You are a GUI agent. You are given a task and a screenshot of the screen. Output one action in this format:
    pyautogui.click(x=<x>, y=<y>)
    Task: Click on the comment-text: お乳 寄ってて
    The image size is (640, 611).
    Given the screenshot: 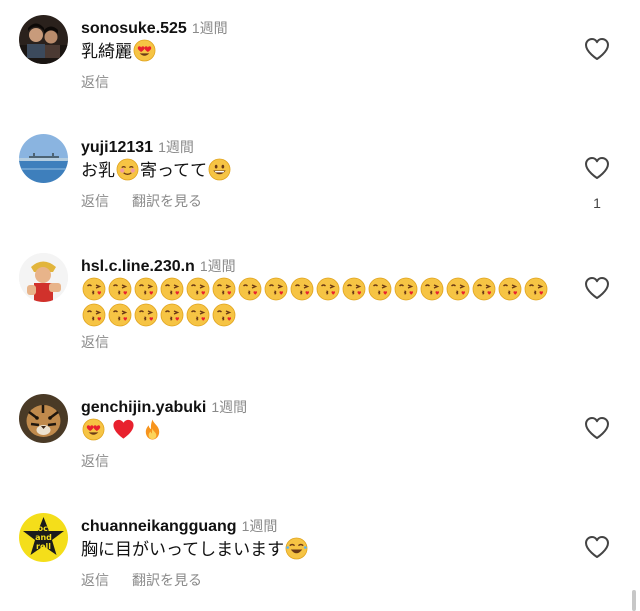 What is the action you would take?
    pyautogui.click(x=321, y=171)
    